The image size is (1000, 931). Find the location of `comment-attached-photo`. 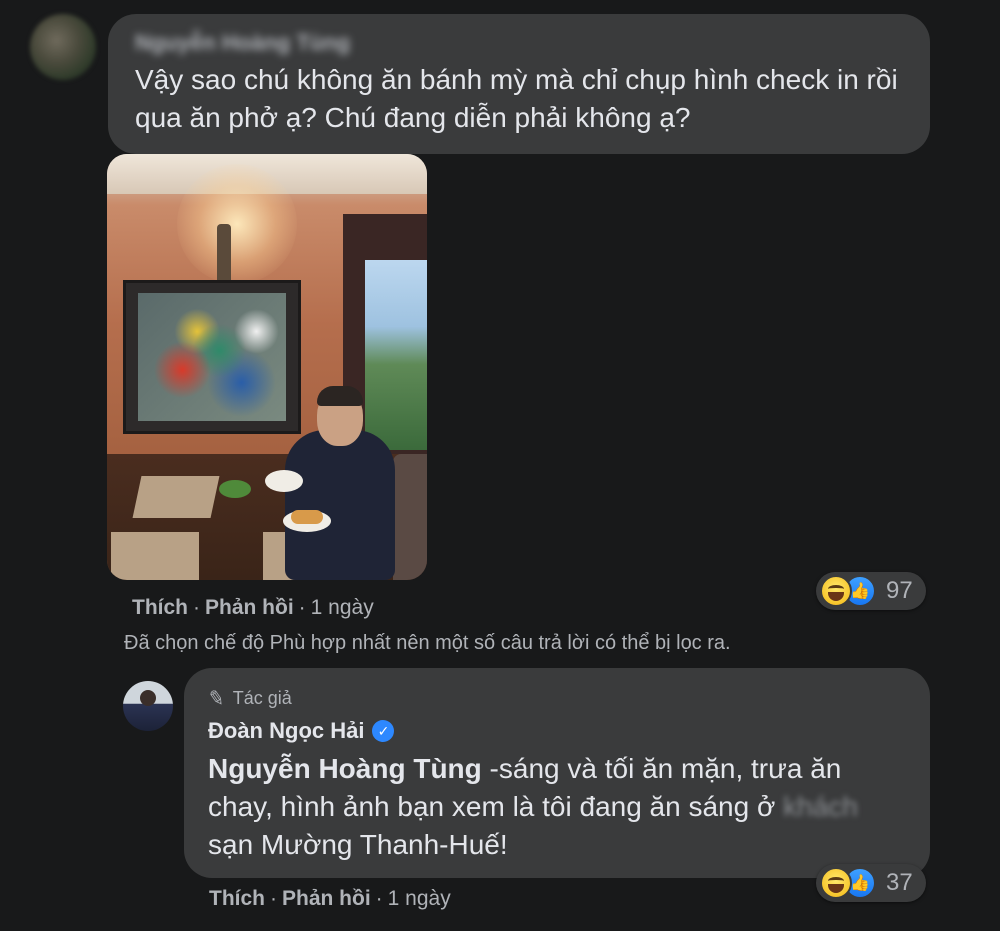

comment-attached-photo is located at coordinates (267, 367).